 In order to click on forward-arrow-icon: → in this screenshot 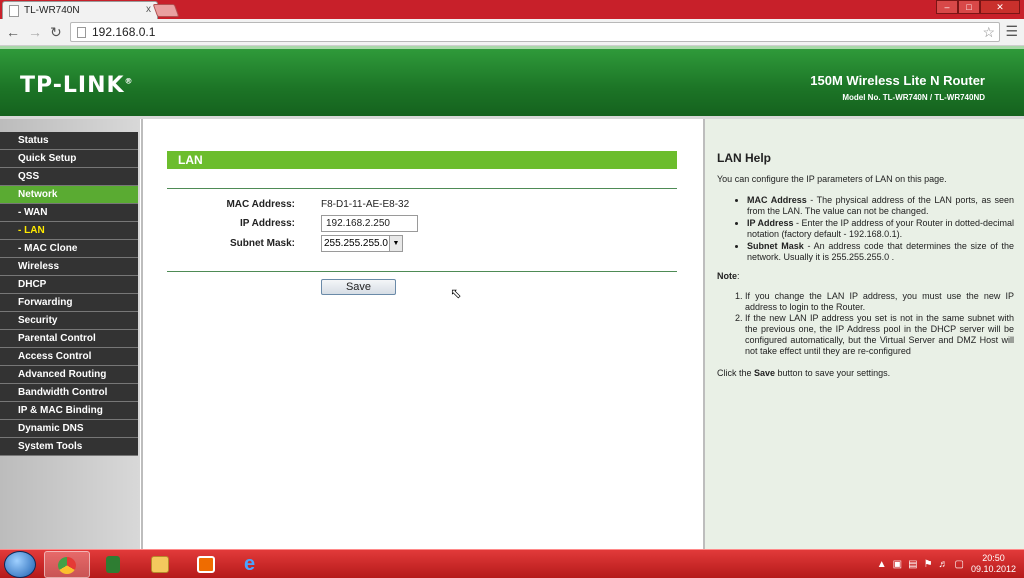, I will do `click(35, 32)`.